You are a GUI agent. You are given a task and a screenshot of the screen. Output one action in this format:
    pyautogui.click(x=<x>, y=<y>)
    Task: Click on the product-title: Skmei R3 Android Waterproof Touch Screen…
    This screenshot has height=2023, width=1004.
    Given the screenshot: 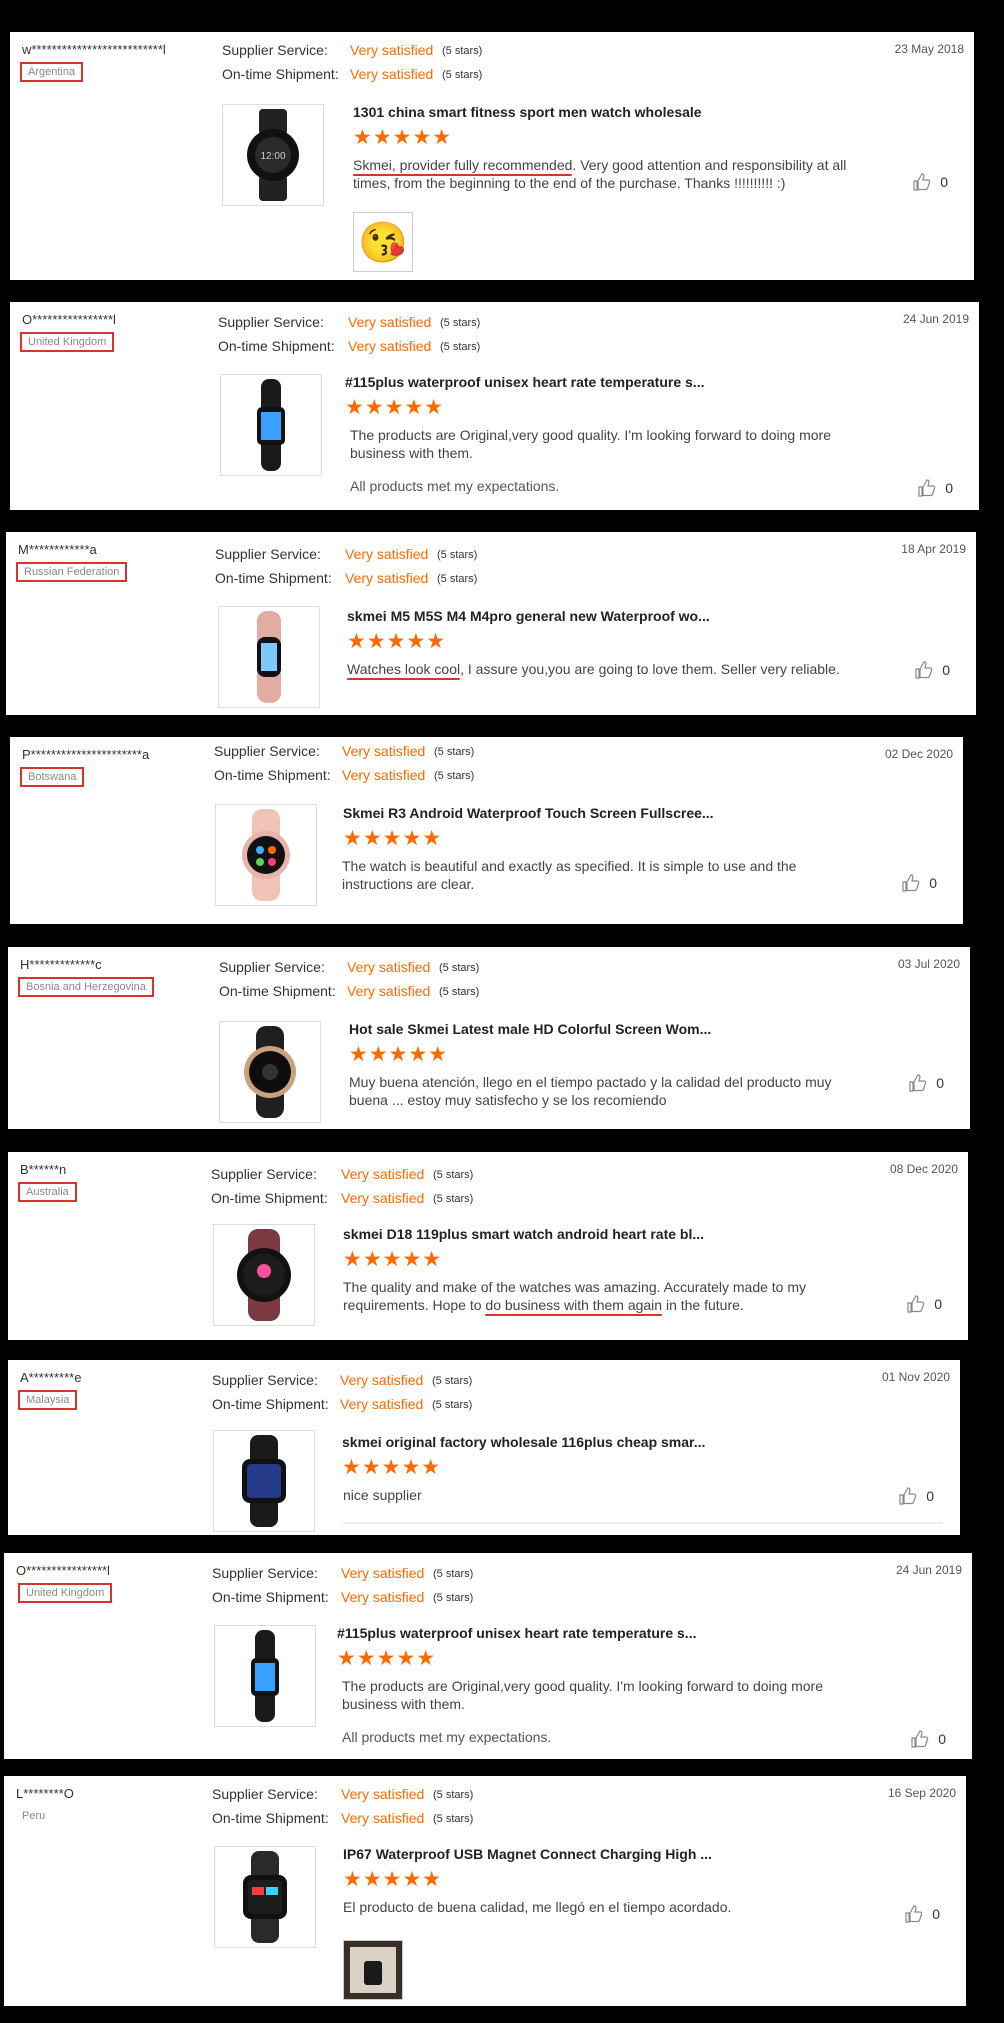 What is the action you would take?
    pyautogui.click(x=528, y=813)
    